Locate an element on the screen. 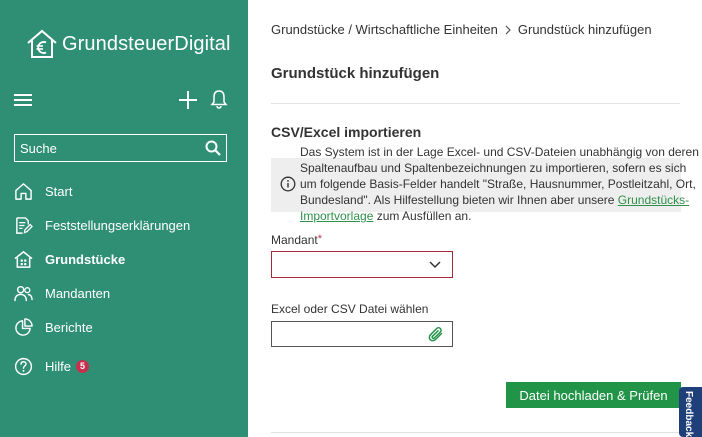 The height and width of the screenshot is (437, 702). sidebar-item-grundstuecke: Grundstücke is located at coordinates (124, 259).